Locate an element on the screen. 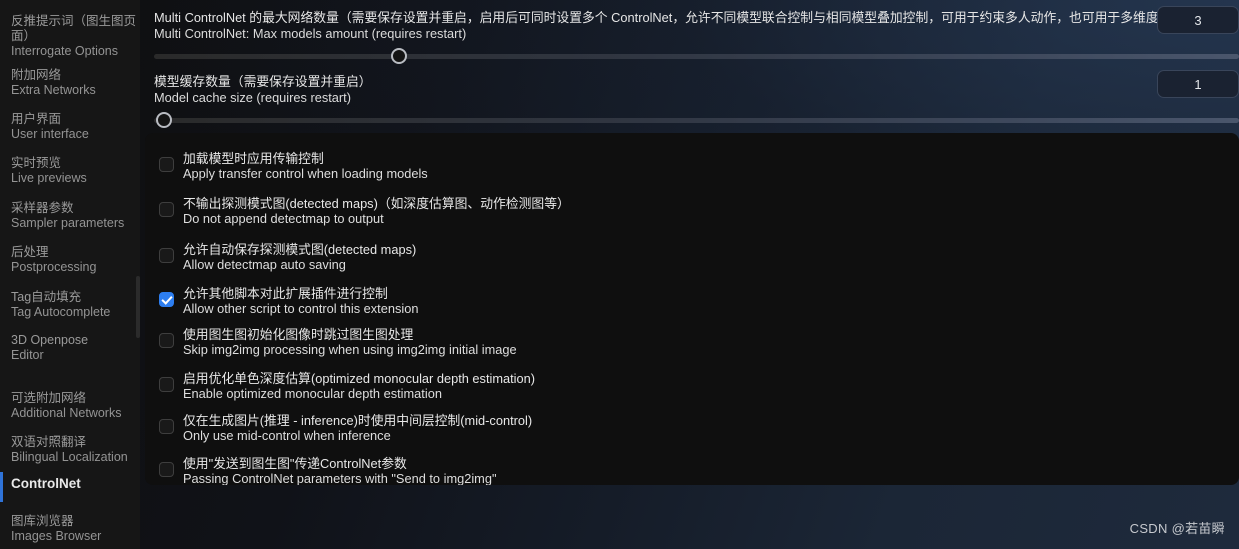  slider-value-input: 3 is located at coordinates (1198, 20).